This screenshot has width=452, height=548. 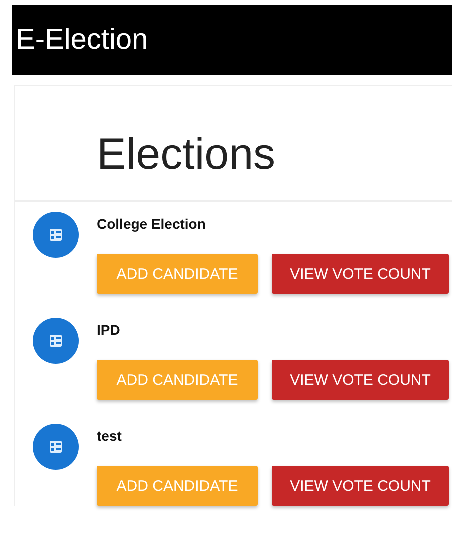 I want to click on election-name: College Election, so click(x=152, y=224).